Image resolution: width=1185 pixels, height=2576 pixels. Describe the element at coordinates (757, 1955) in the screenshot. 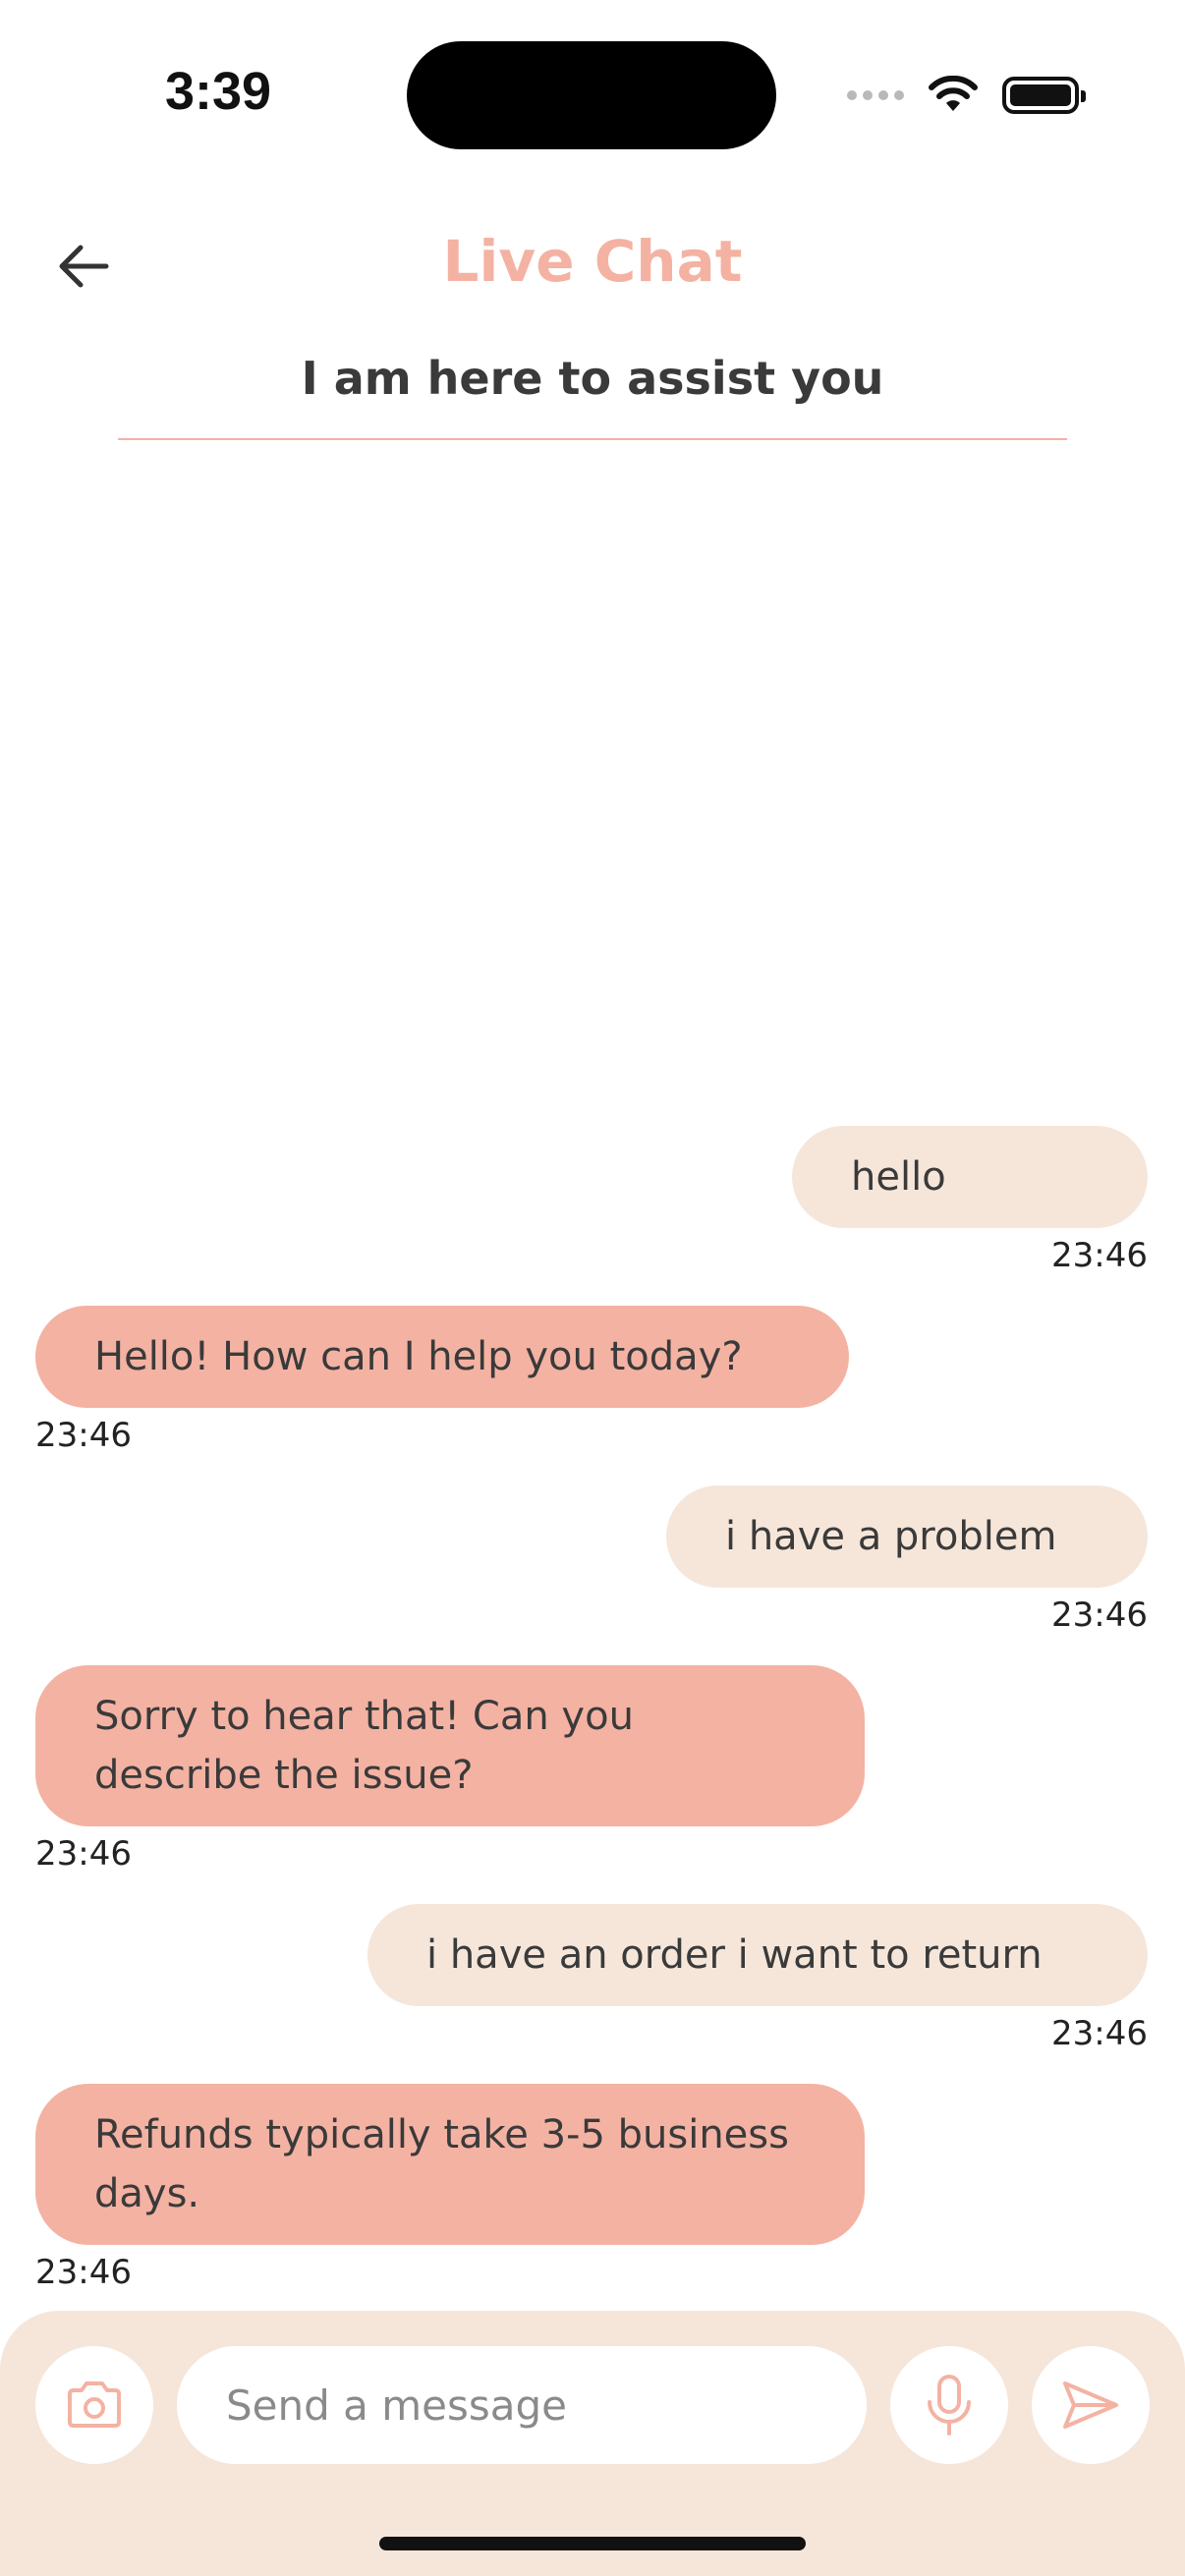

I see `user-message: i have an order i want to return` at that location.